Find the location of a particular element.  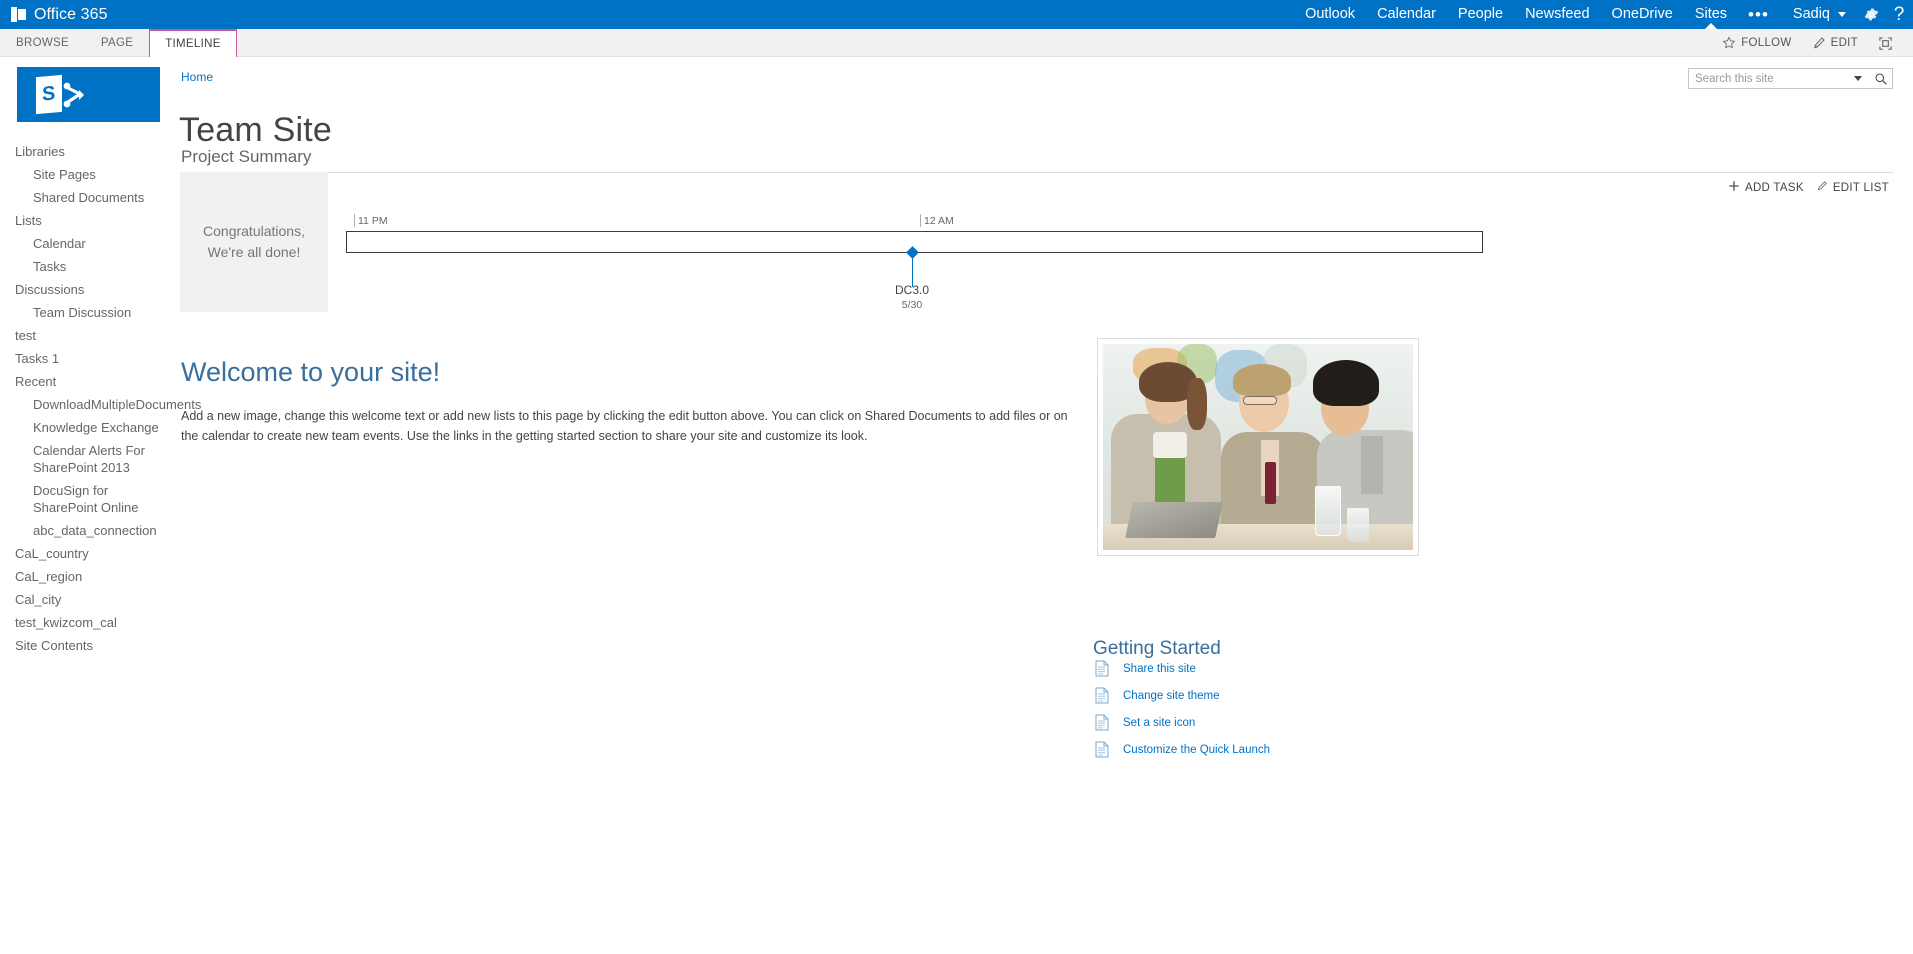

getting-started-item-customize-the-quick-launch: Customize the Quick Launch is located at coordinates (1260, 749).